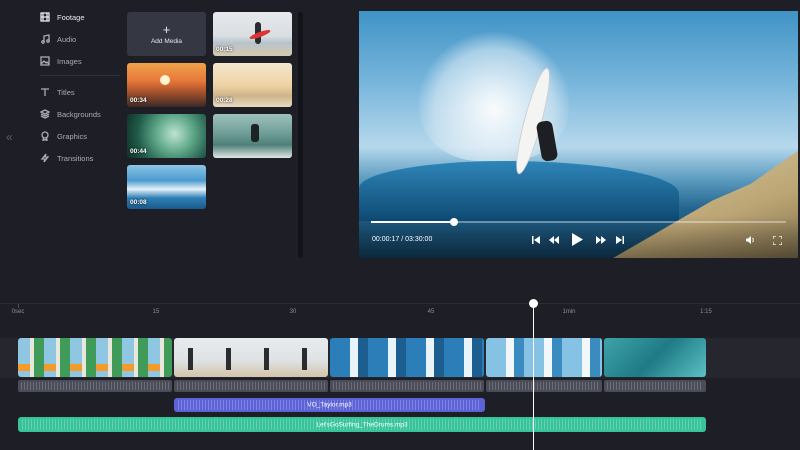 Image resolution: width=800 pixels, height=450 pixels. What do you see at coordinates (300, 135) in the screenshot?
I see `media-scrollbar` at bounding box center [300, 135].